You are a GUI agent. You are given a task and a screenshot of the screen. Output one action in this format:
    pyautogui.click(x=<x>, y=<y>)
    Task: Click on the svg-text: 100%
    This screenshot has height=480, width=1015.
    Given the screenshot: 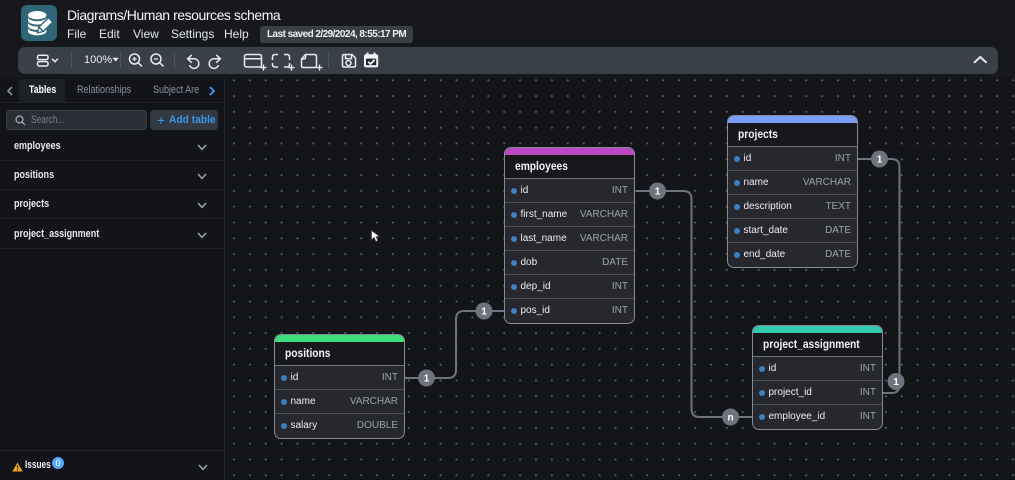 What is the action you would take?
    pyautogui.click(x=98, y=60)
    